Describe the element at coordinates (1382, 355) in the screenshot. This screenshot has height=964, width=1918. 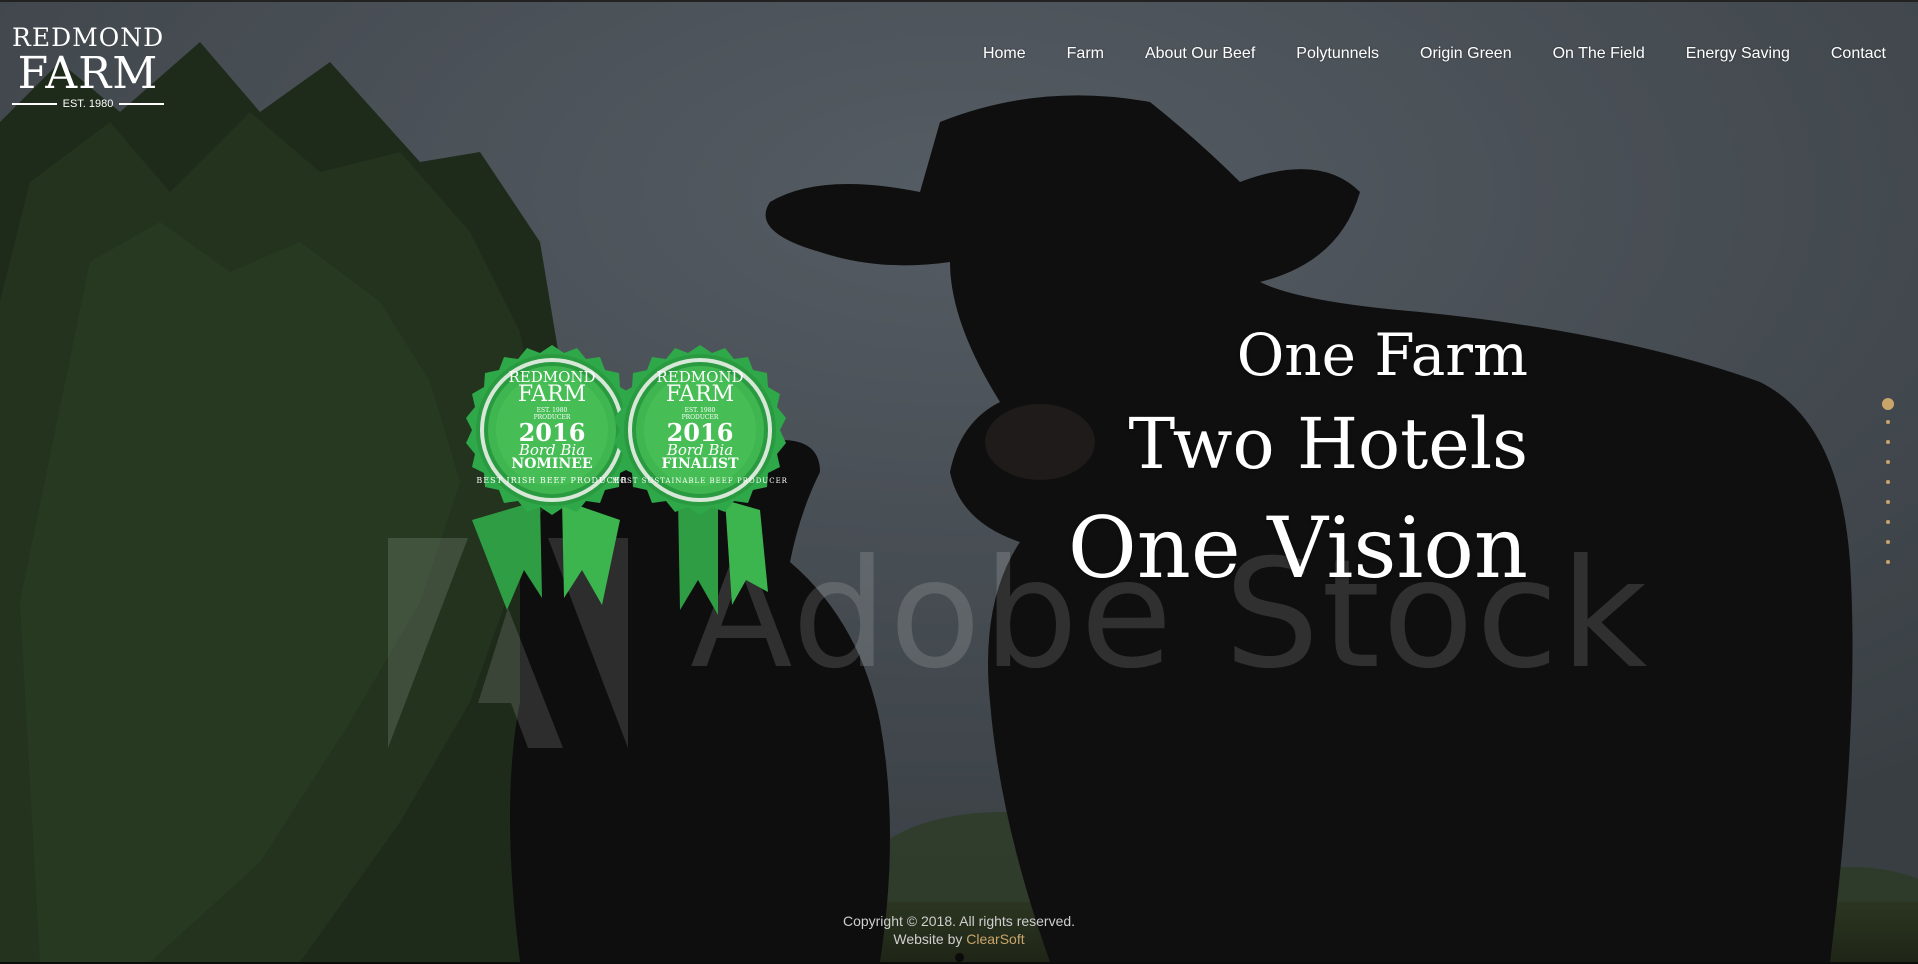
I see `hero-line-1: One Farm` at that location.